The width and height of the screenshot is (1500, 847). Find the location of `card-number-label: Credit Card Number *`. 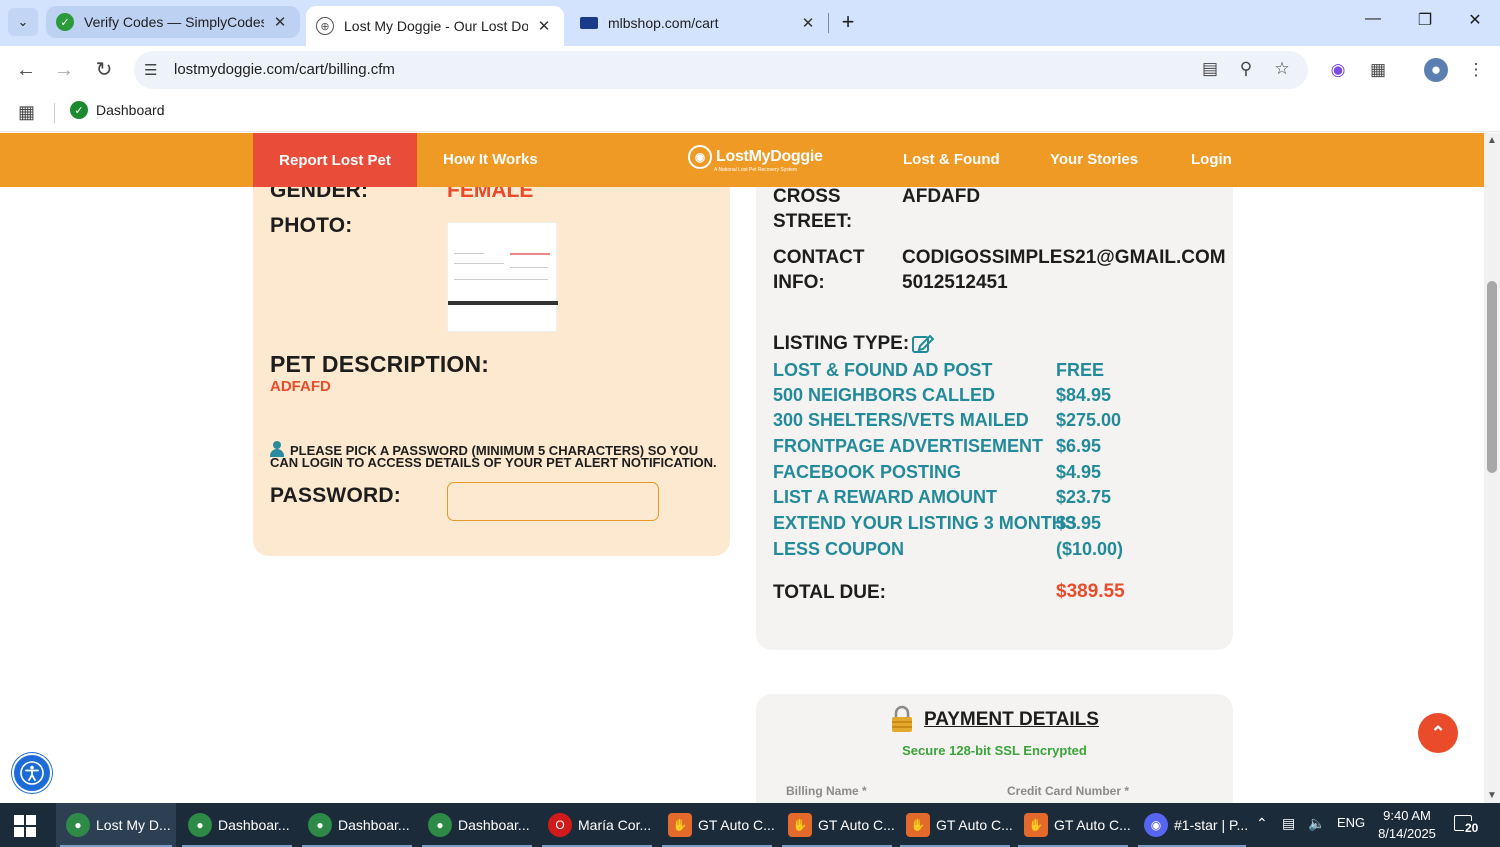

card-number-label: Credit Card Number * is located at coordinates (1068, 791).